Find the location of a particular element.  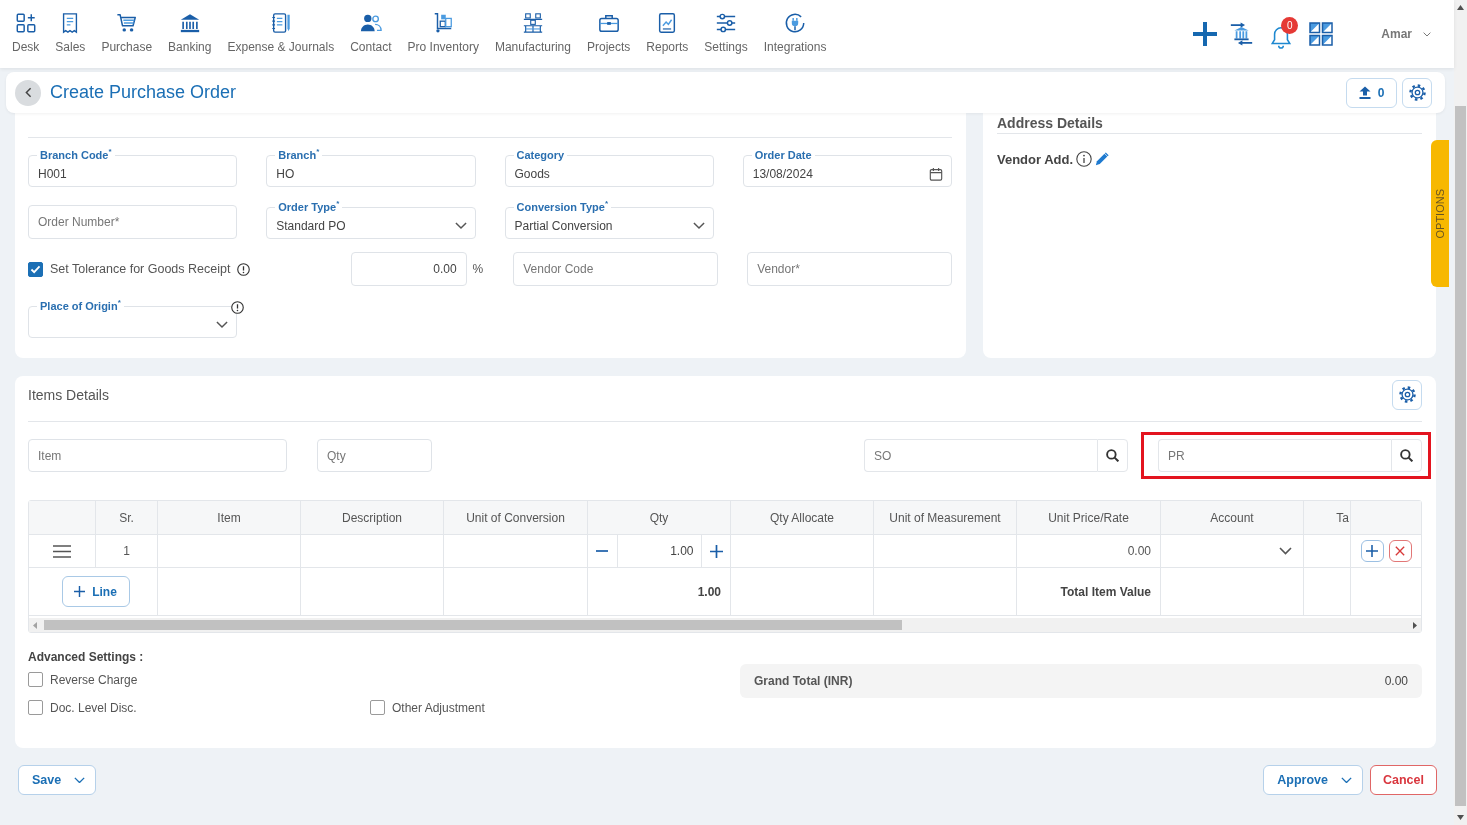

table-cell: 1 is located at coordinates (127, 551).